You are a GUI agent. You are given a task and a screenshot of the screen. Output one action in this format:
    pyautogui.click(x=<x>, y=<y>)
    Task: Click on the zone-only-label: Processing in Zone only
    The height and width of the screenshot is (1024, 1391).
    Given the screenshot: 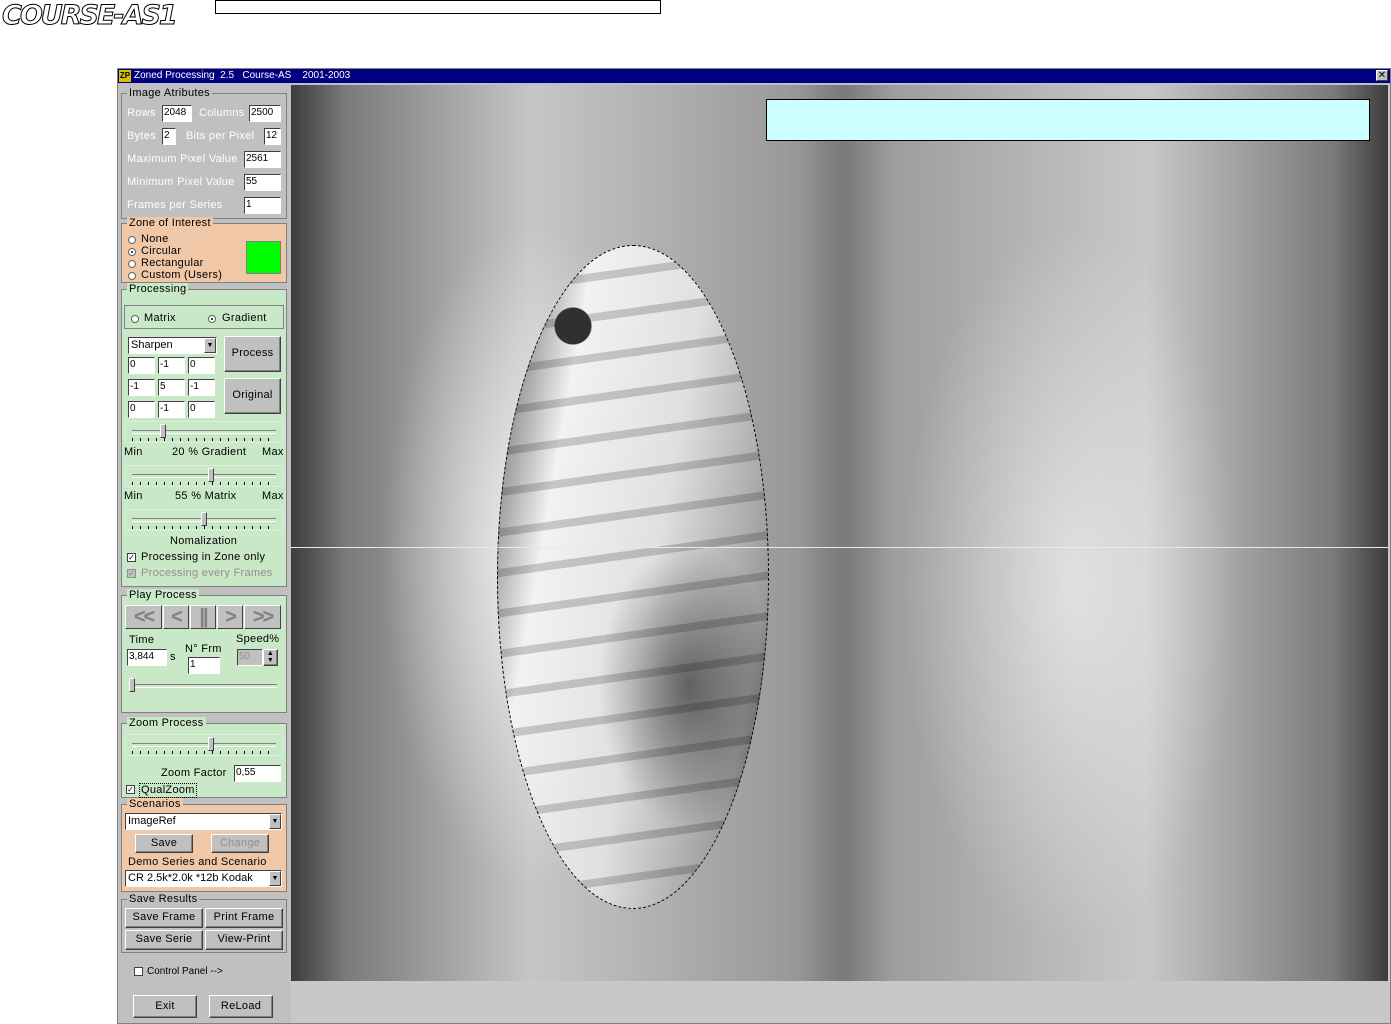 What is the action you would take?
    pyautogui.click(x=203, y=557)
    